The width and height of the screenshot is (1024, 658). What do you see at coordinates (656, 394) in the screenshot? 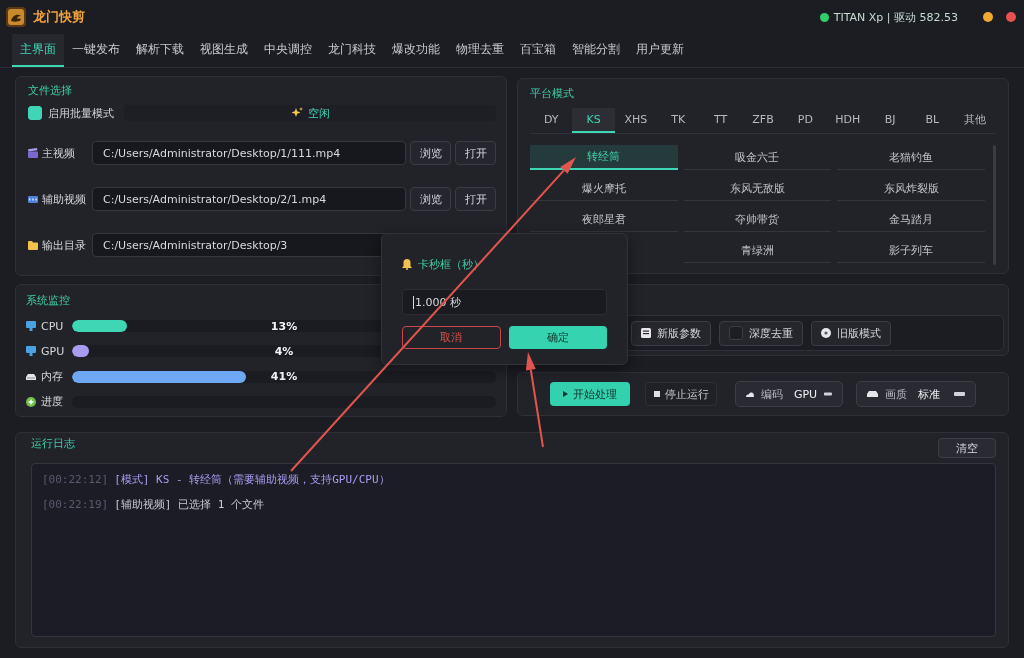
I see `stop-icon` at bounding box center [656, 394].